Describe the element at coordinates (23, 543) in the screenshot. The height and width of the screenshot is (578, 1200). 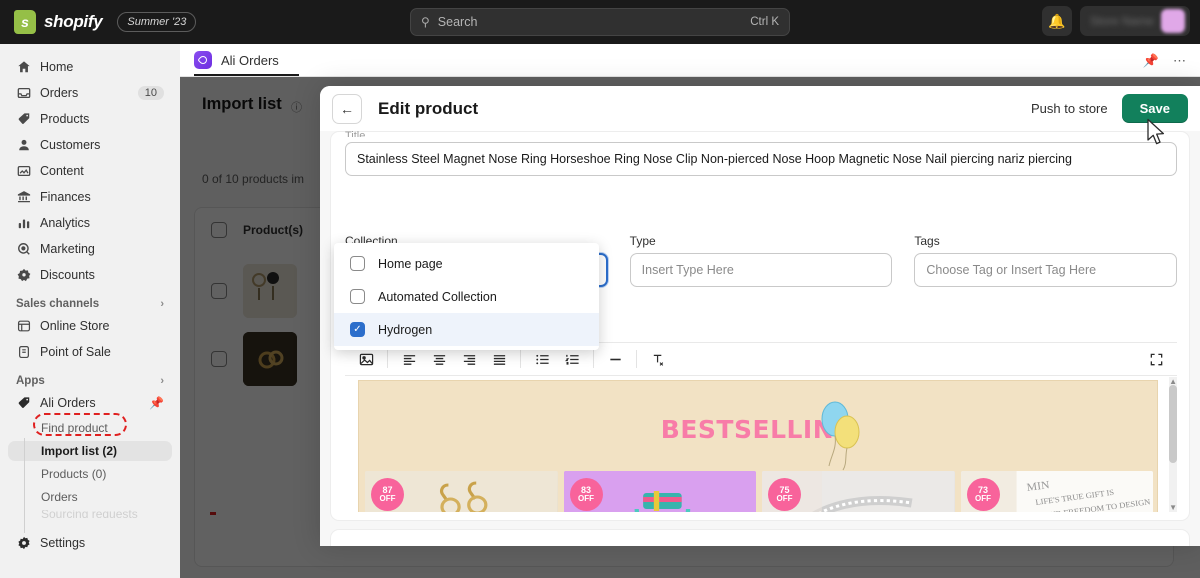
I see `gear-icon` at that location.